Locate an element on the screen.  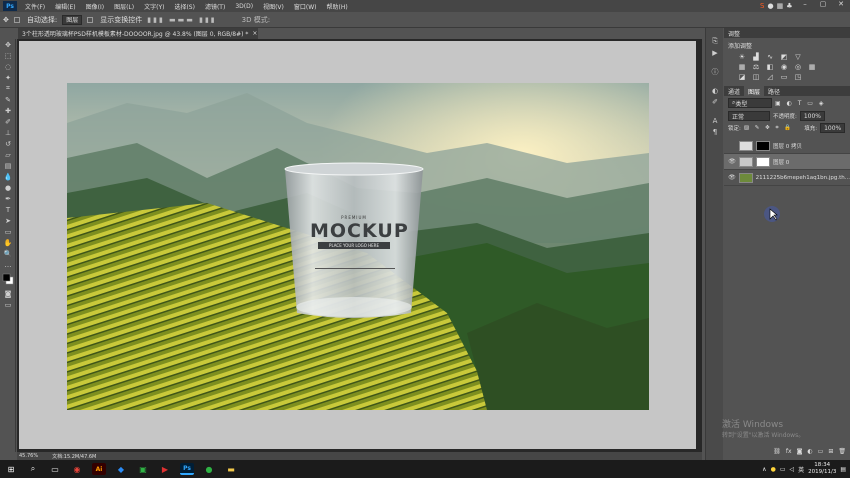
show-transform-checkbox is located at coordinates (90, 19).